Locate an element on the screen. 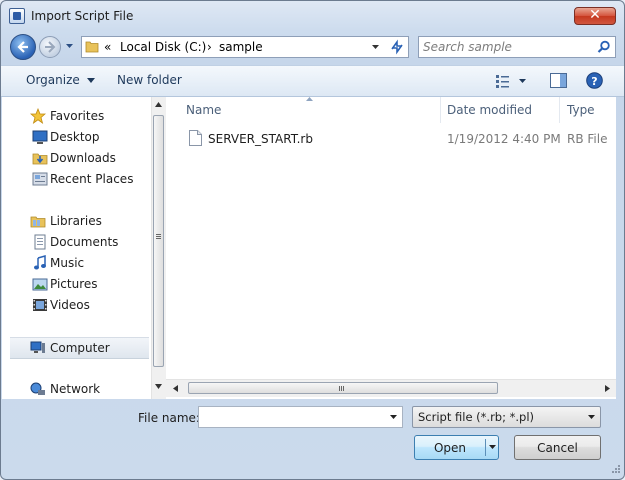 Image resolution: width=625 pixels, height=480 pixels. close-icon: ✕ is located at coordinates (595, 15).